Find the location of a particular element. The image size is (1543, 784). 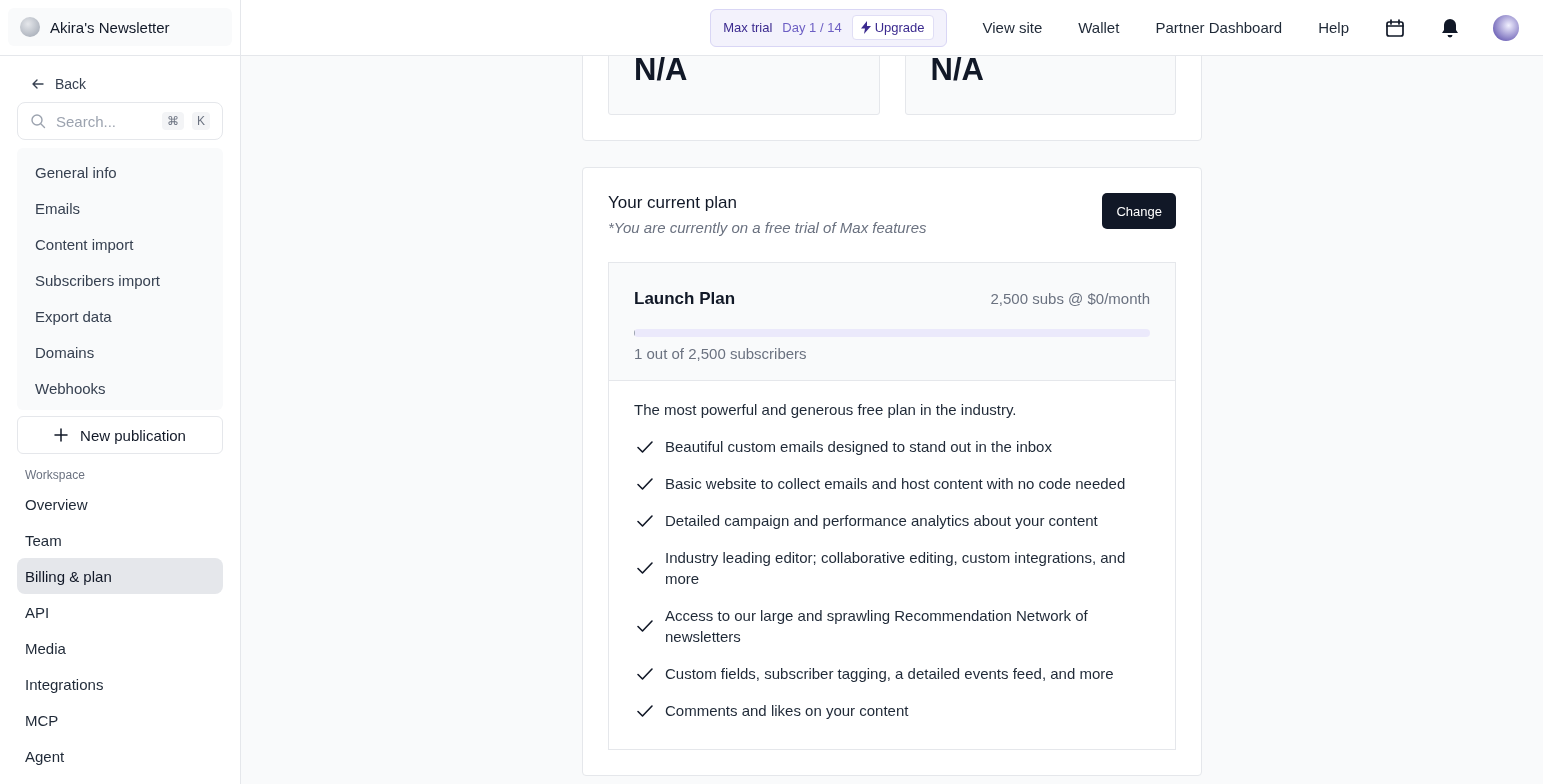

plan-description: The most powerful and generous free plan in the industry. is located at coordinates (826, 409).